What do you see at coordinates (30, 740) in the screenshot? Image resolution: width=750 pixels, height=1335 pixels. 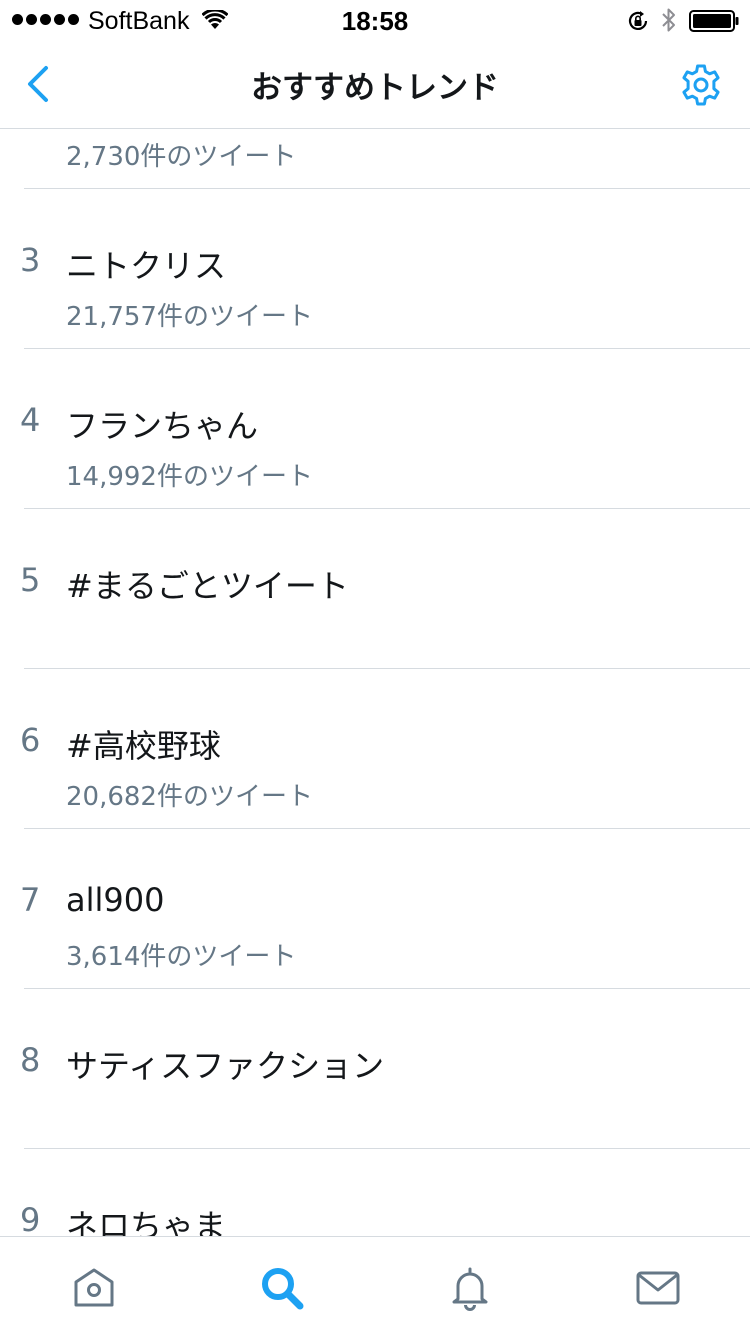 I see `trend-rank: 6` at bounding box center [30, 740].